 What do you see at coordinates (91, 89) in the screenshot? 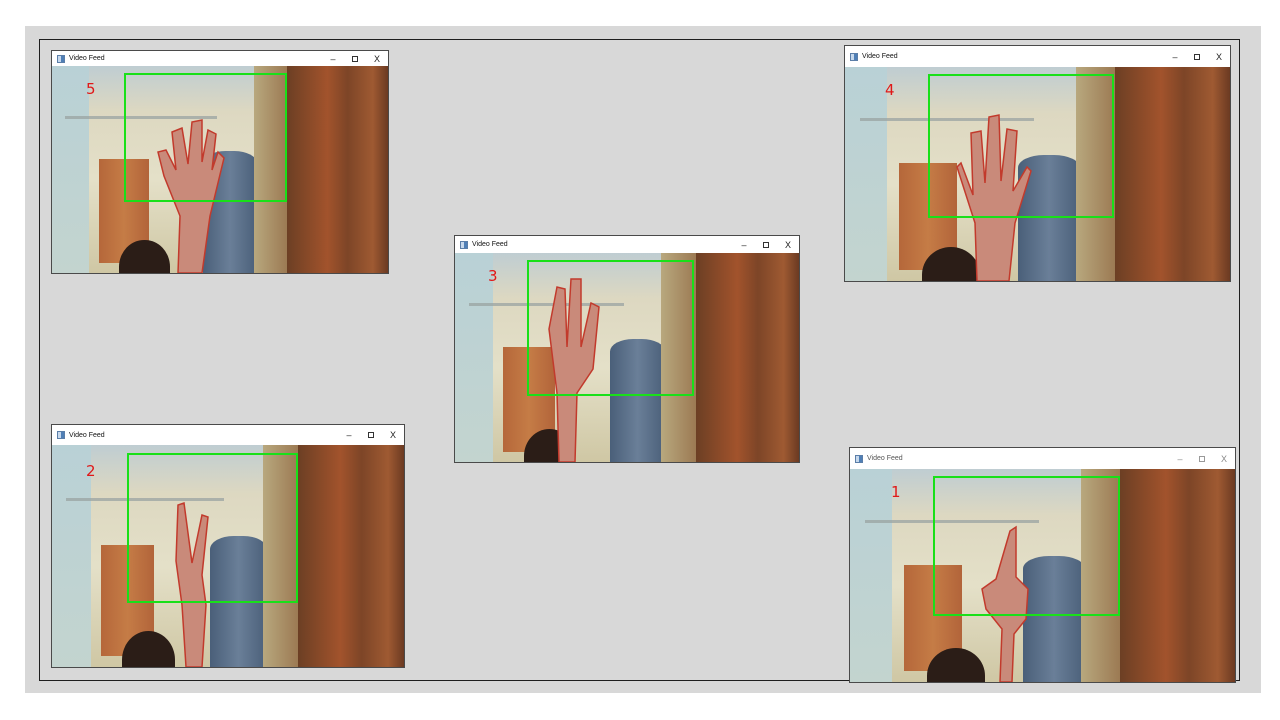
I see `finger-count-label: 5` at bounding box center [91, 89].